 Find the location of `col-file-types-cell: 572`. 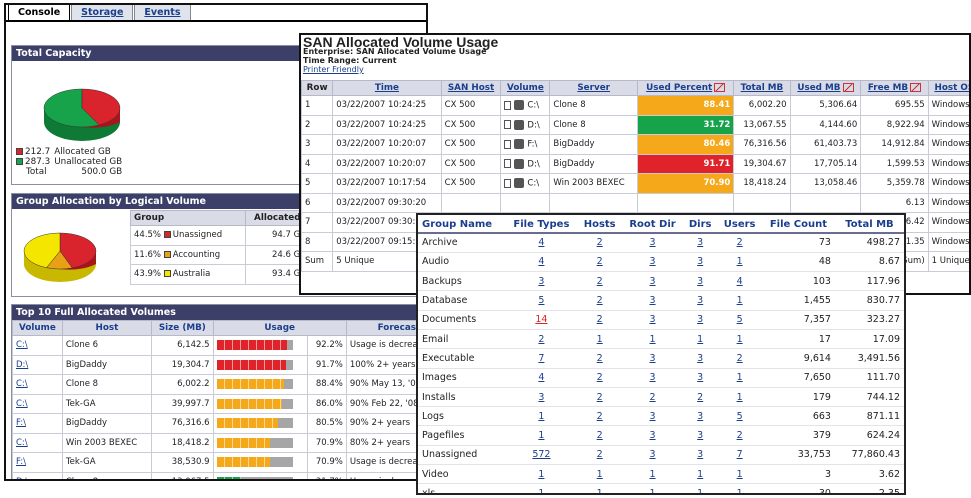

col-file-types-cell: 572 is located at coordinates (541, 455).